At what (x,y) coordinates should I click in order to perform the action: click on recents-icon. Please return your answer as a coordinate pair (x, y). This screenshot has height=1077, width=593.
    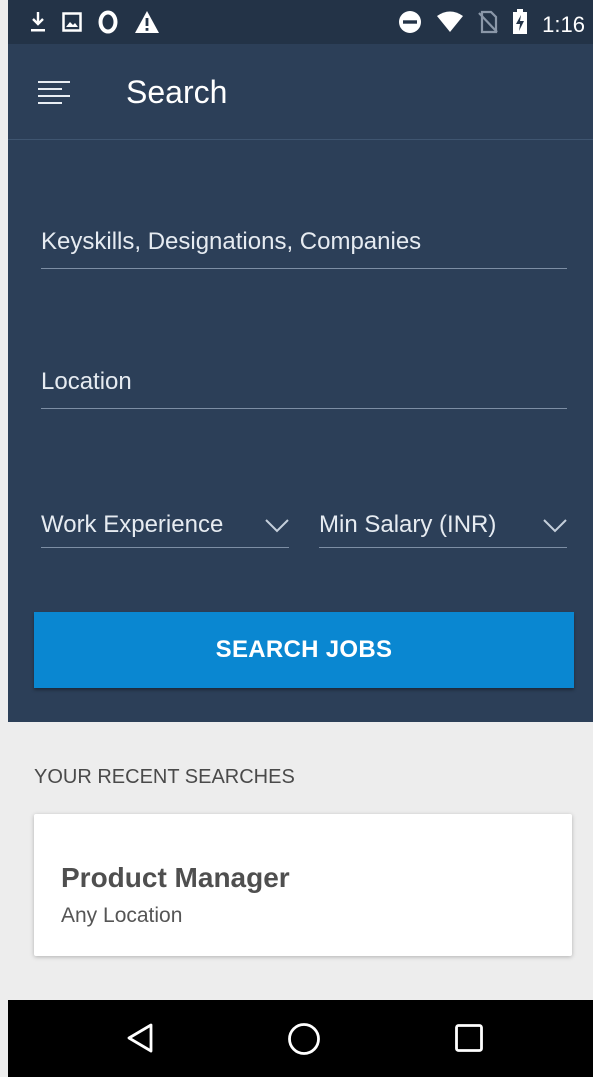
    Looking at the image, I should click on (469, 1040).